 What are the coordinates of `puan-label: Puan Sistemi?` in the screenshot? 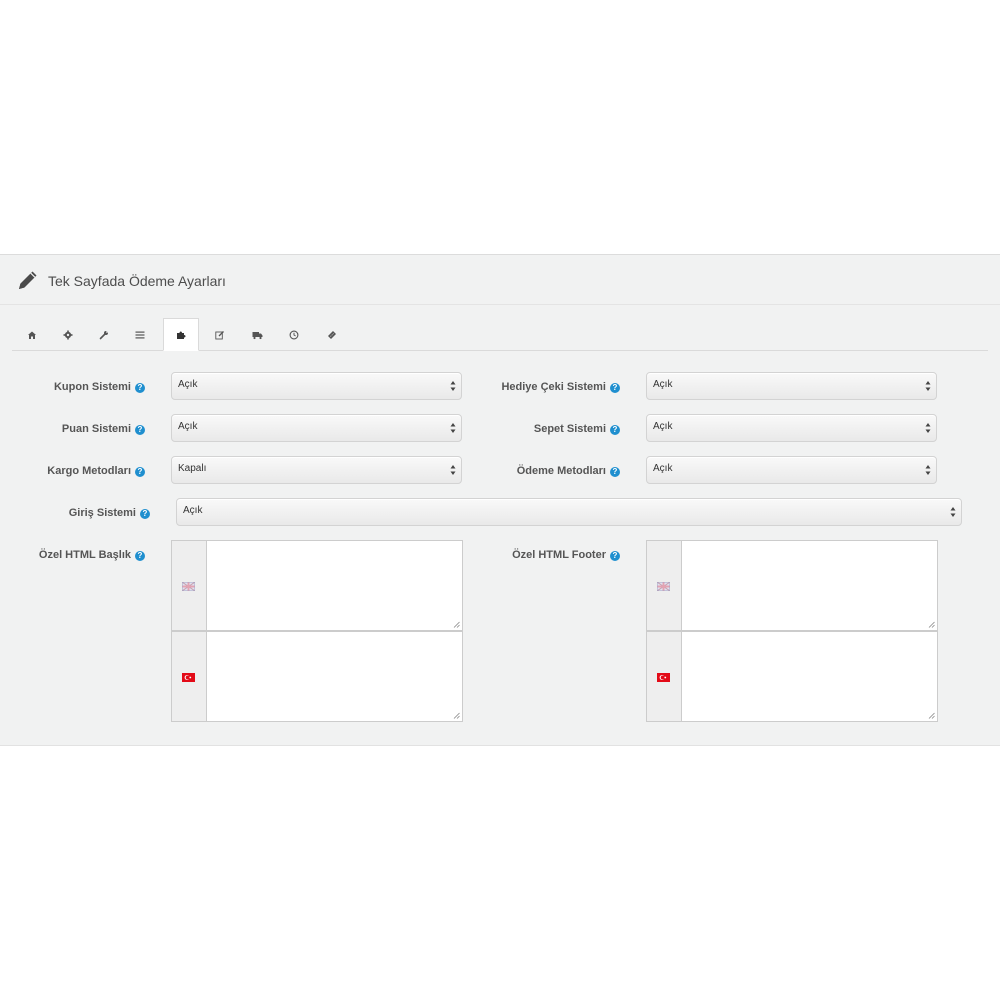 It's located at (103, 429).